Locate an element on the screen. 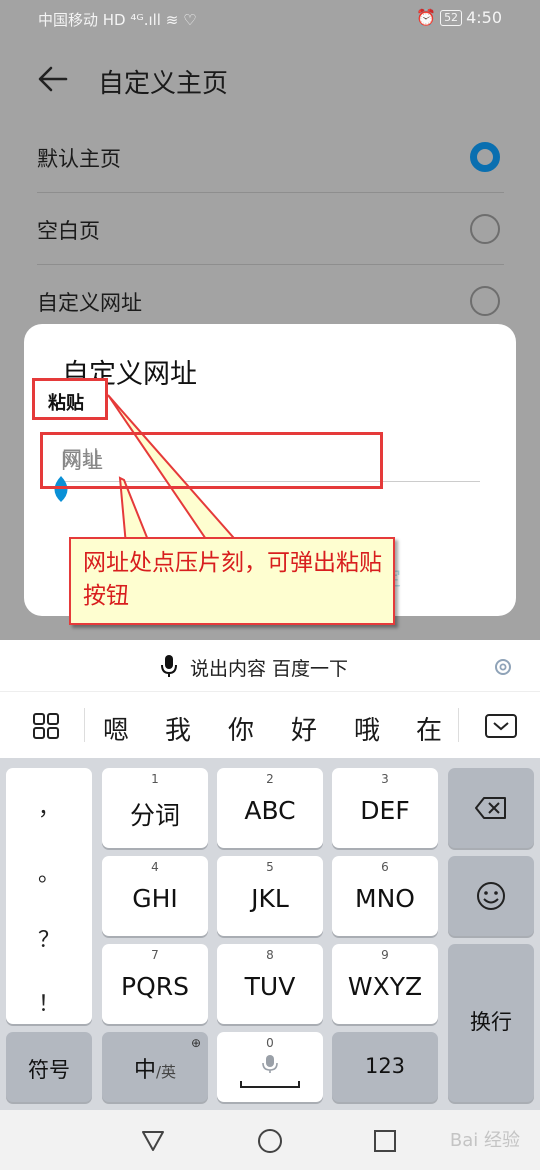 Image resolution: width=540 pixels, height=1170 pixels. back-triangle-icon is located at coordinates (153, 1141).